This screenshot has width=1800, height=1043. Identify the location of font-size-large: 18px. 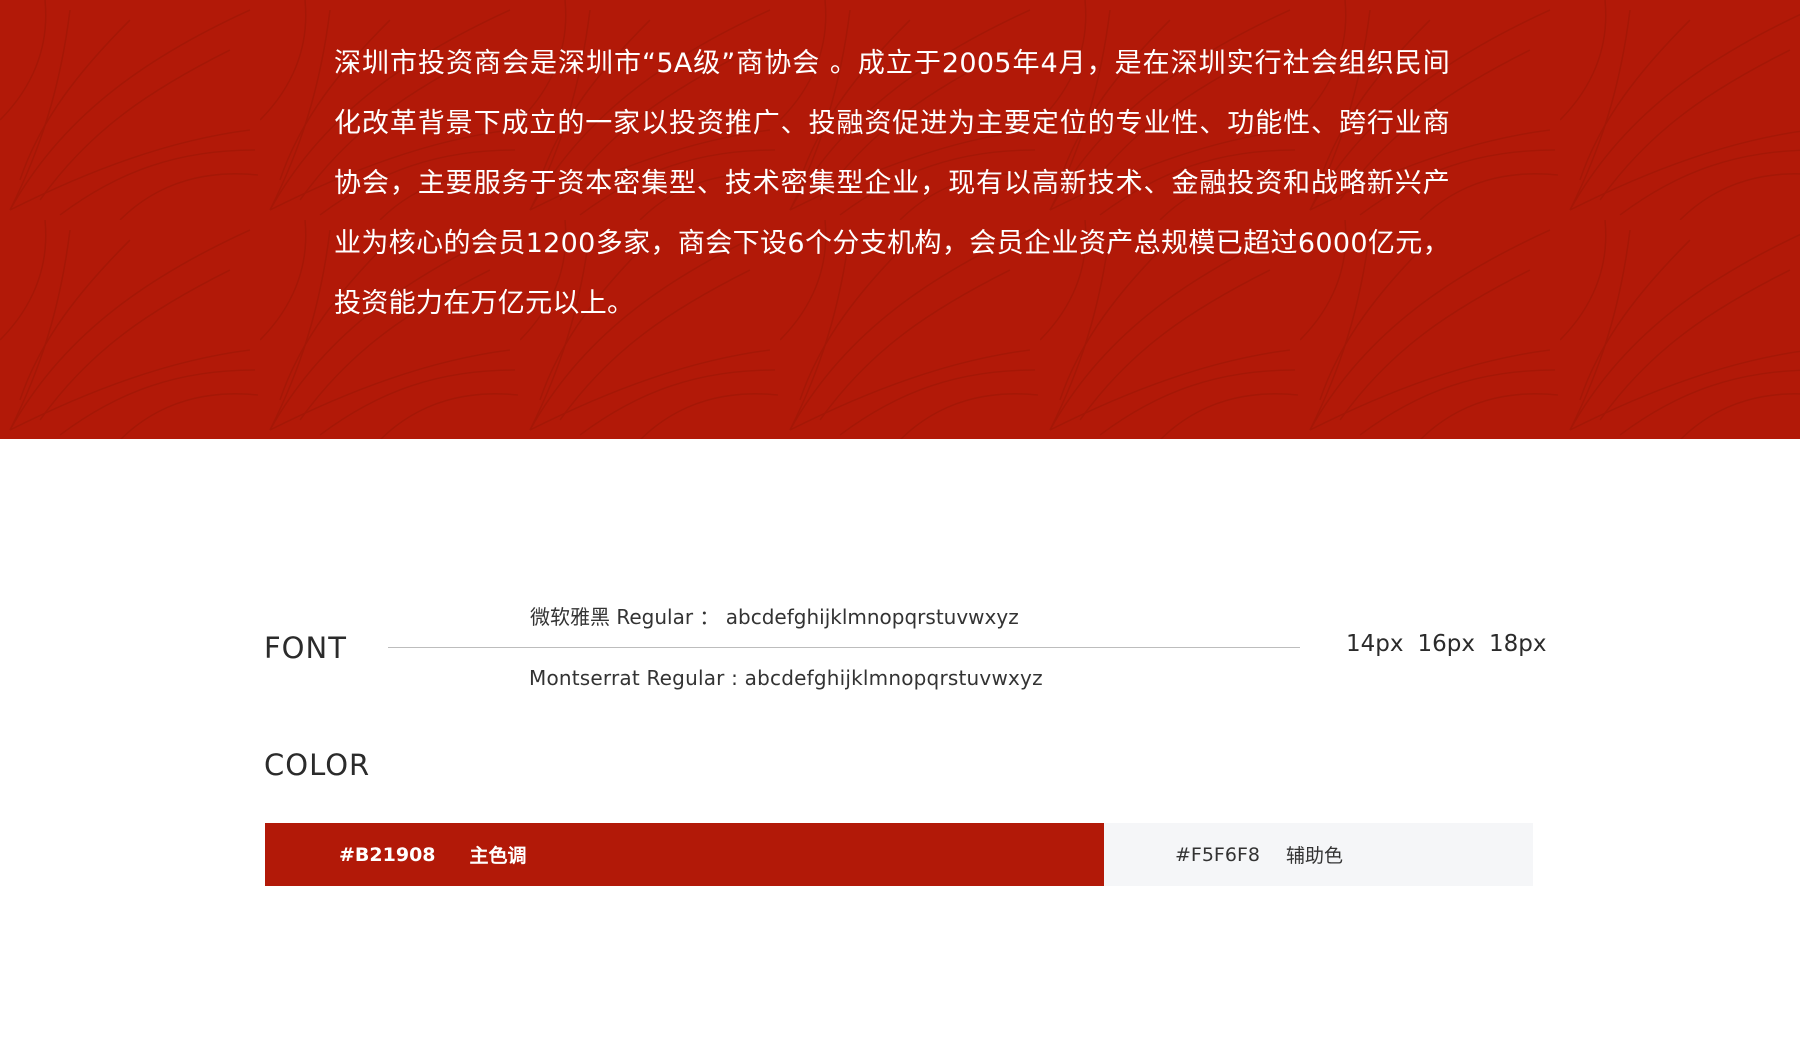
(1517, 644).